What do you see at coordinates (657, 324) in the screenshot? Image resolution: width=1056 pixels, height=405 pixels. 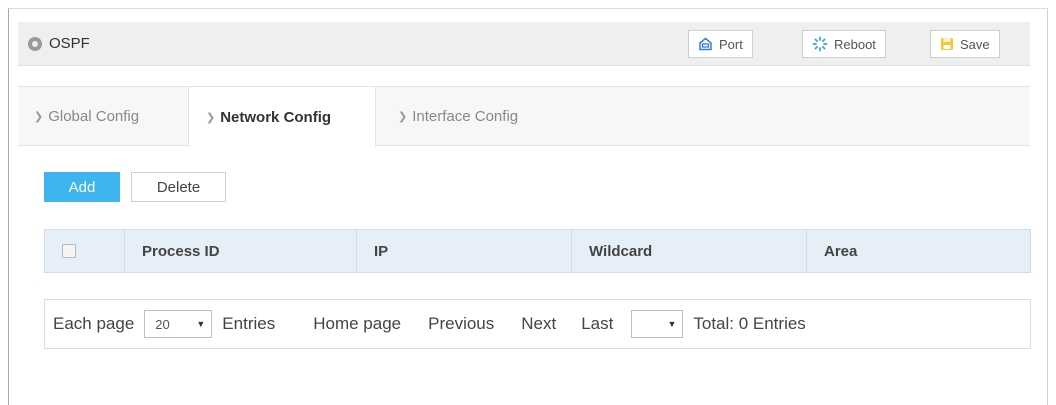 I see `page-number-select: ▼` at bounding box center [657, 324].